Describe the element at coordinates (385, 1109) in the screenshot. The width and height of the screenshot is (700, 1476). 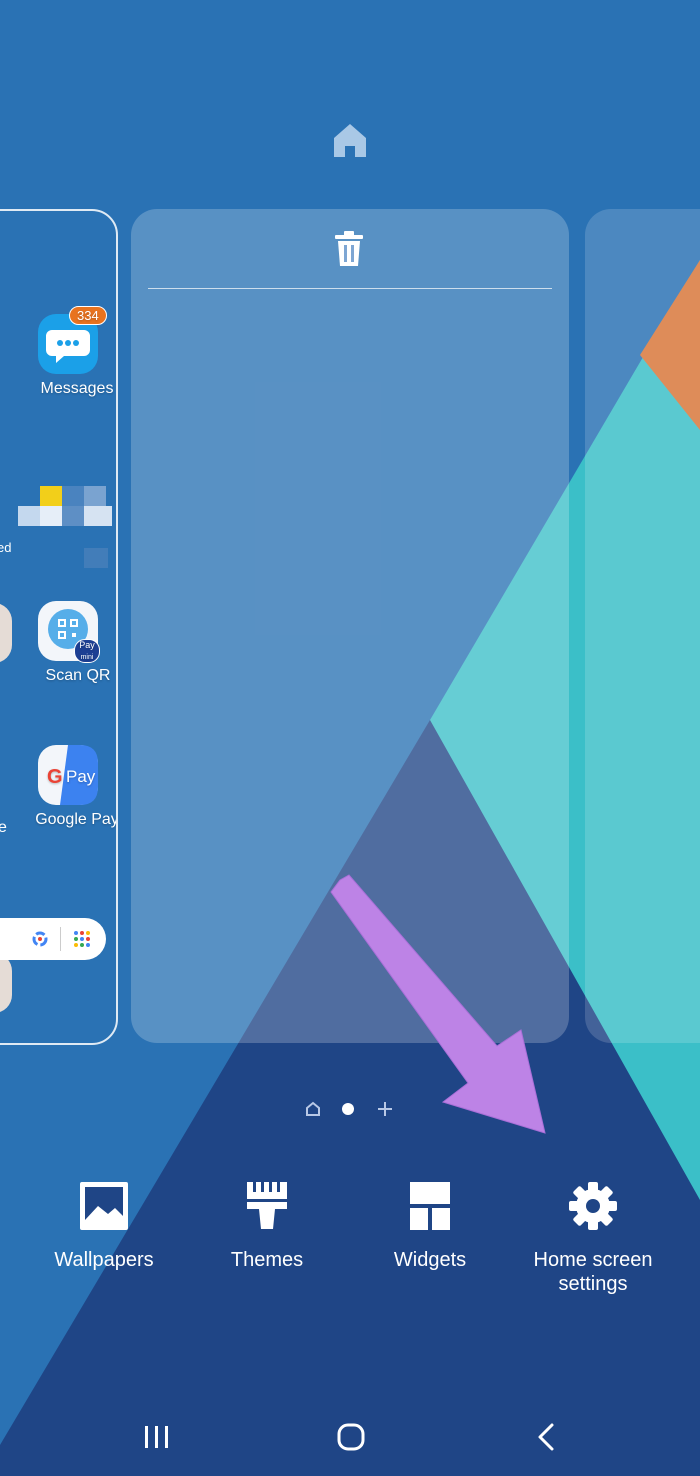
I see `add-page-icon` at that location.